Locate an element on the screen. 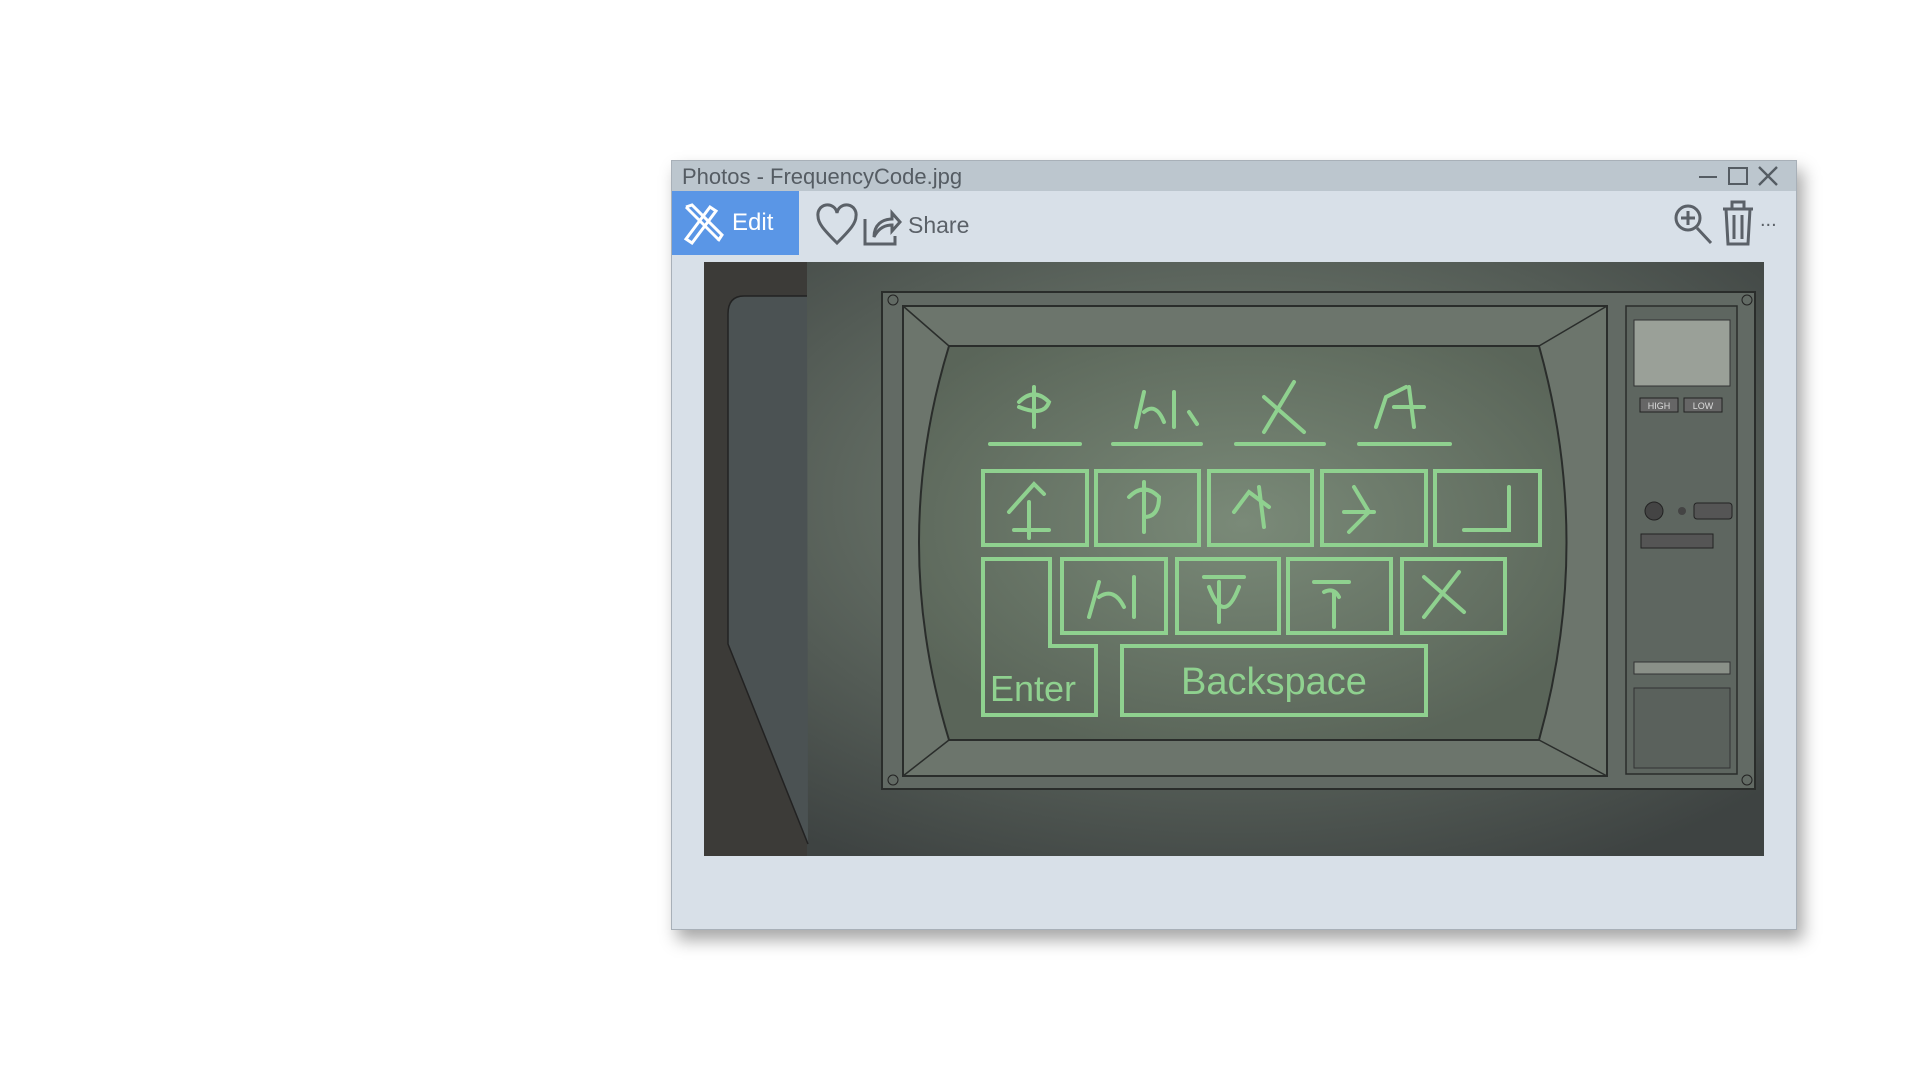 Image resolution: width=1920 pixels, height=1080 pixels. favorite-button is located at coordinates (837, 225).